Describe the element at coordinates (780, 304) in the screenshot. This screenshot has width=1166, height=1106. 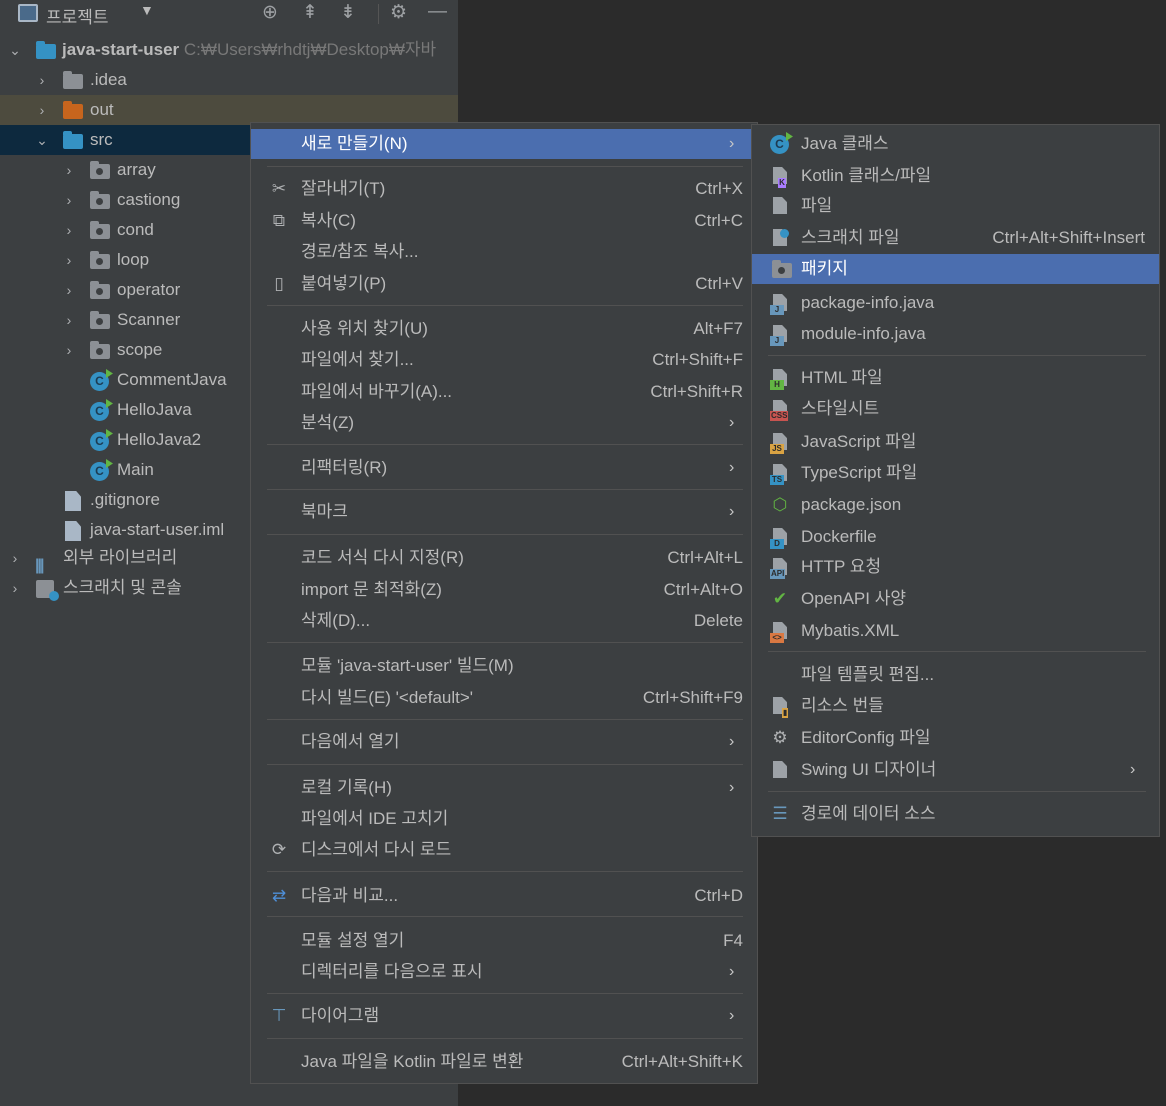
I see `java-file-icon: J` at that location.